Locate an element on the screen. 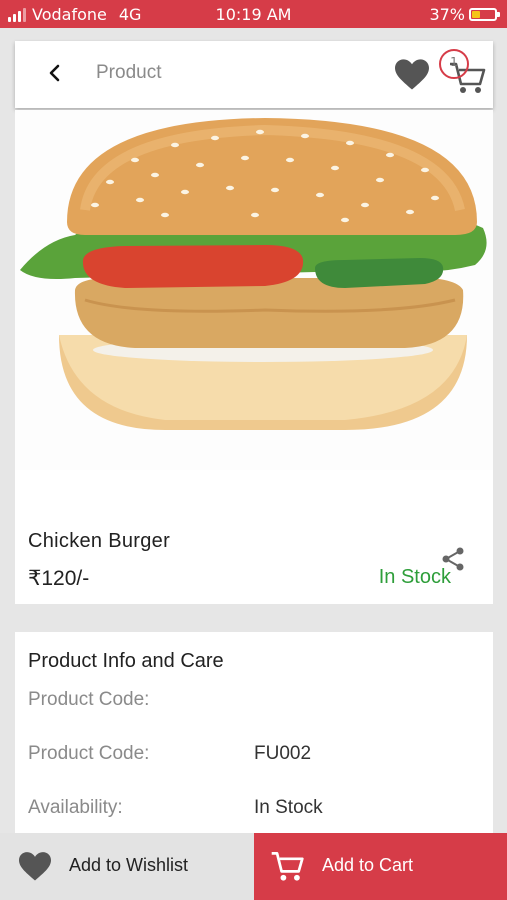  product-price: ₹120/- is located at coordinates (59, 578).